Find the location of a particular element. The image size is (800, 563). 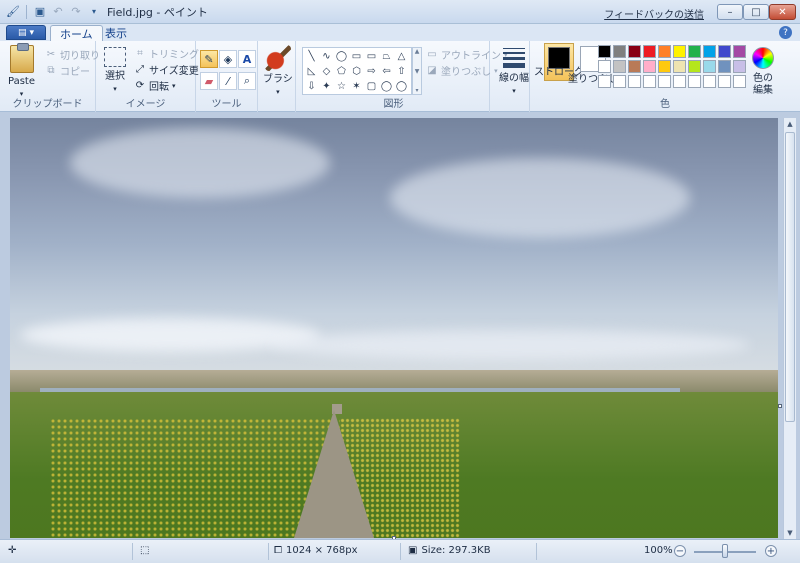

copy-button: ⧉ コピー is located at coordinates (67, 70).